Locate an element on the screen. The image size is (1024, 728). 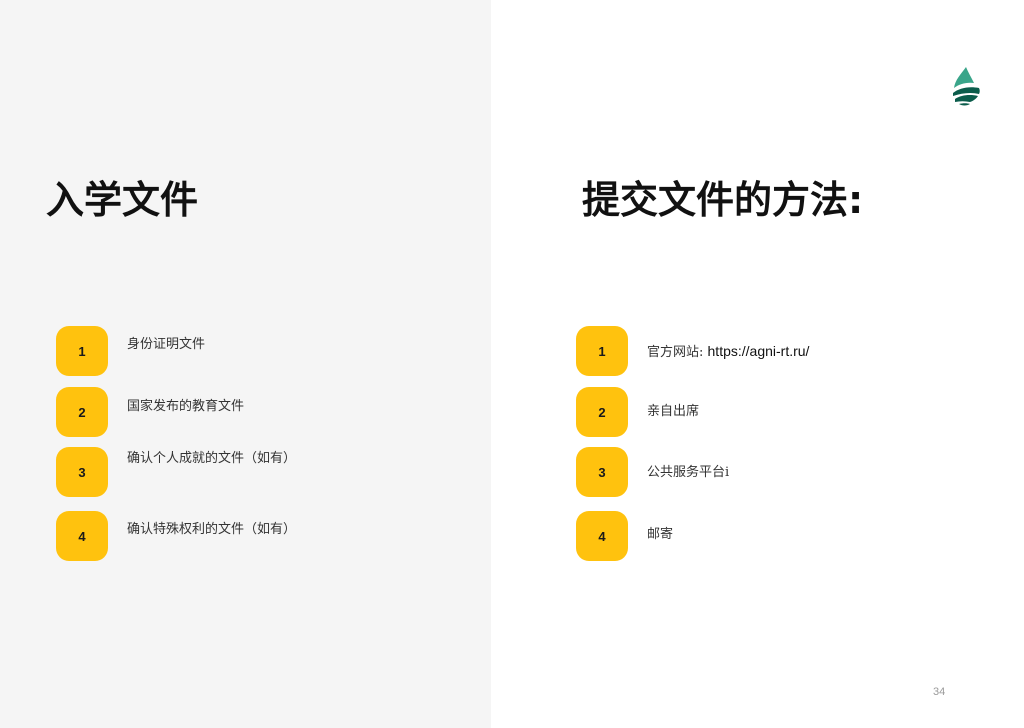
right-item-3-text: 公共服务平台i is located at coordinates (688, 472).